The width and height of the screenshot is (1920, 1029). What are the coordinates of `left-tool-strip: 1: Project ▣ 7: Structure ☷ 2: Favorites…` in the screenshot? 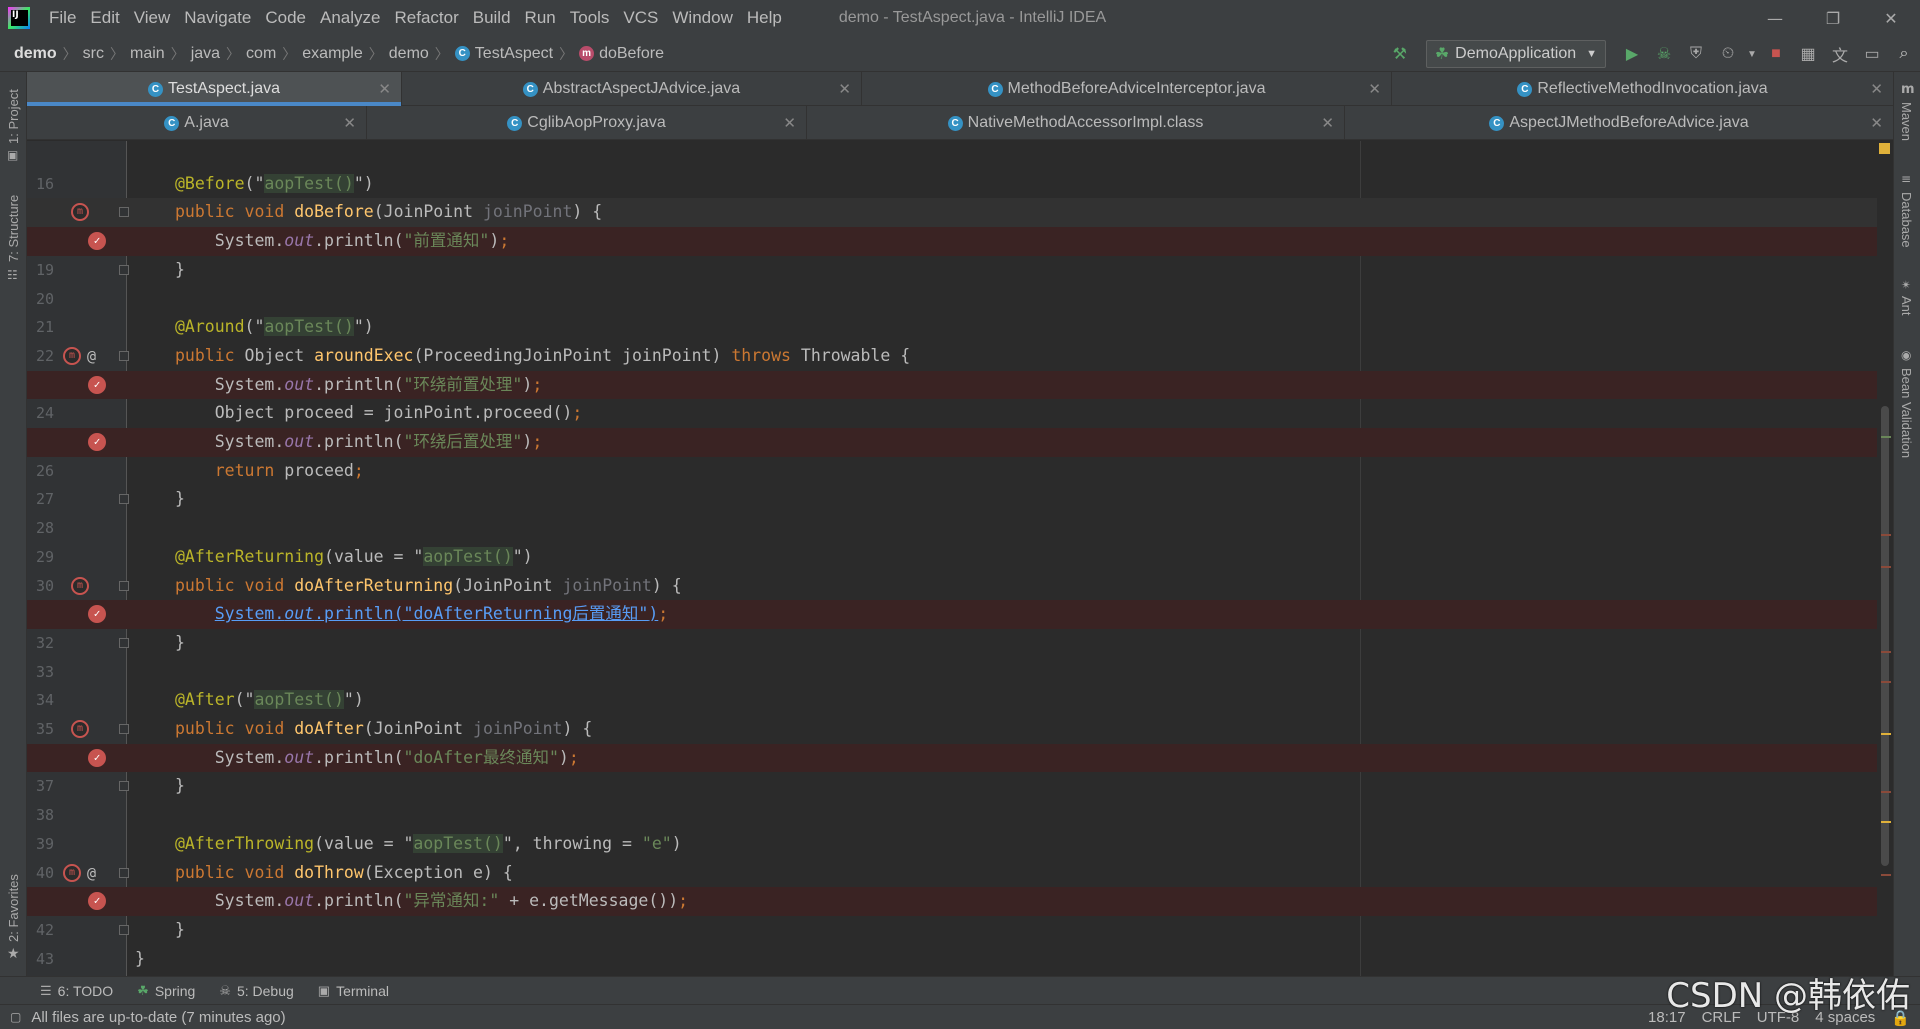 It's located at (13, 524).